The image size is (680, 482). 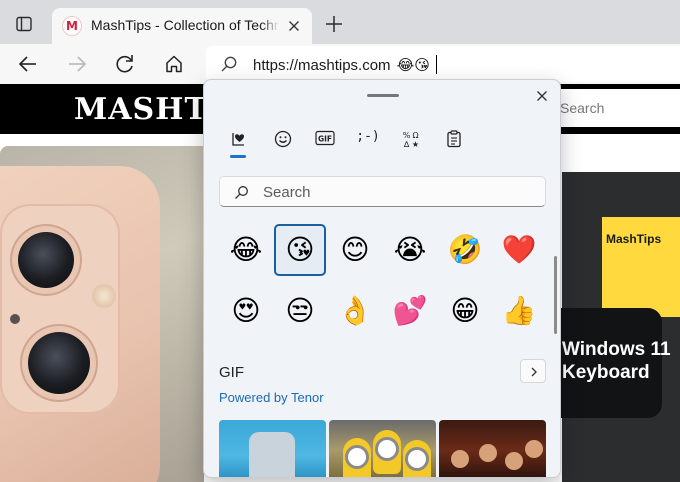 I want to click on emoji-glyph: 😊, so click(x=355, y=249).